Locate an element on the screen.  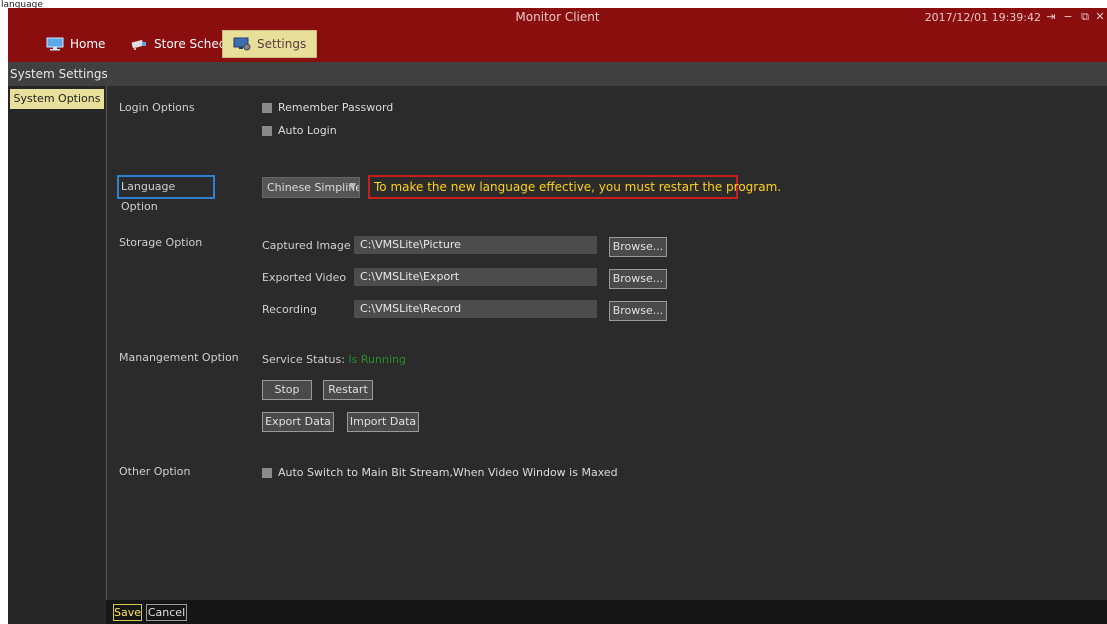
sidebar-item-system-options: System Options is located at coordinates (57, 99).